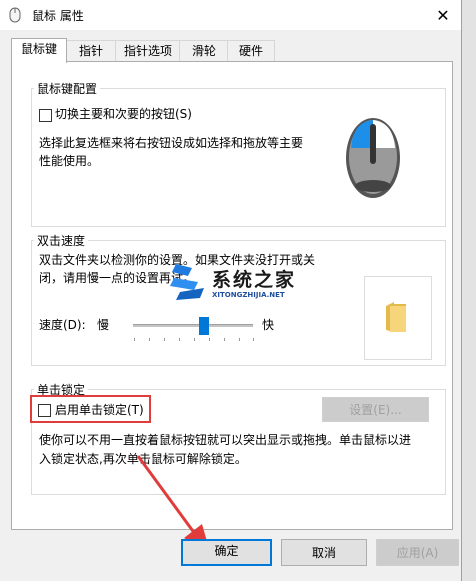 Image resolution: width=476 pixels, height=581 pixels. Describe the element at coordinates (90, 409) in the screenshot. I see `annotation-highlight-box` at that location.